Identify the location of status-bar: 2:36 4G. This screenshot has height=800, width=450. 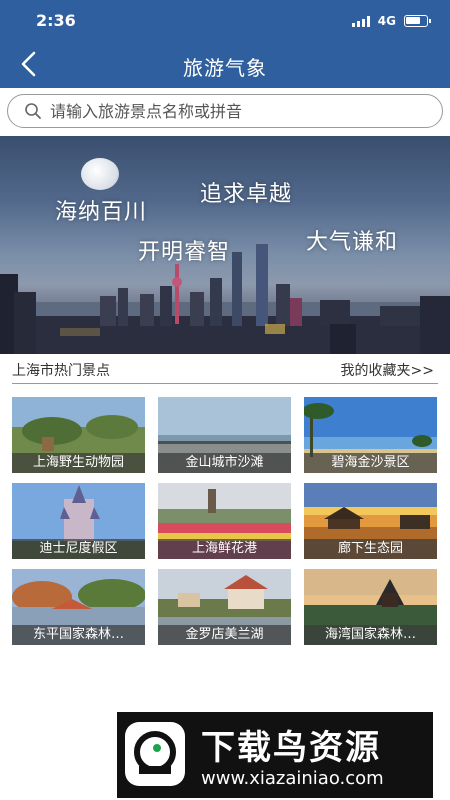
(225, 20).